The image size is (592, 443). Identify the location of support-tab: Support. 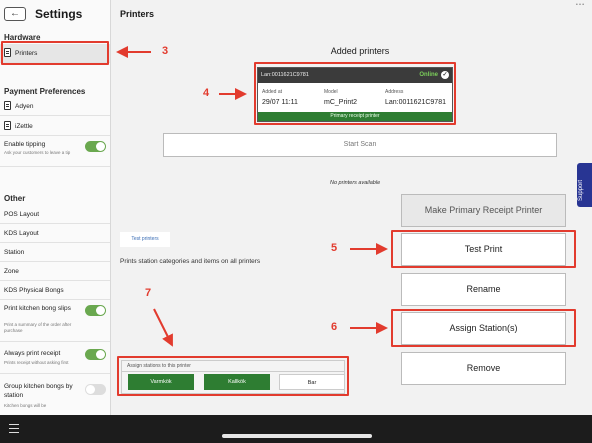
(584, 185).